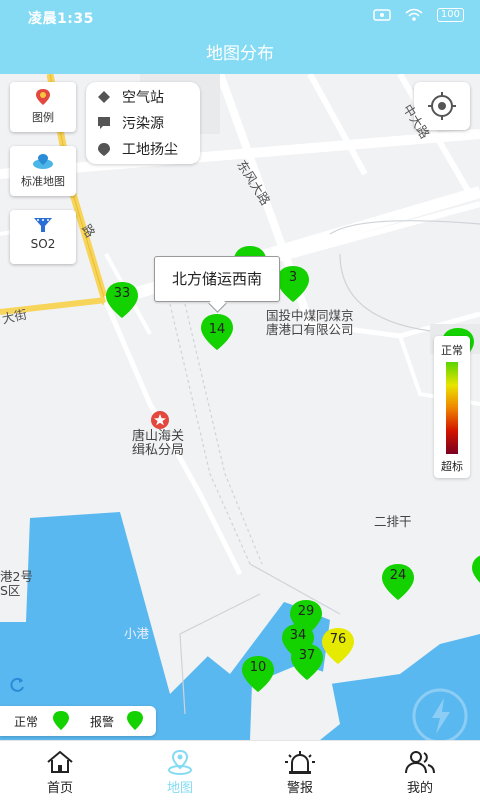  I want to click on station-marker: 14, so click(217, 332).